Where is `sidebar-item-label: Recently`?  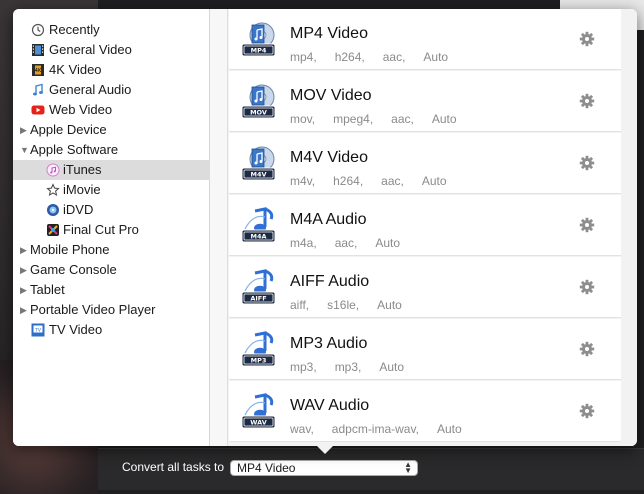 sidebar-item-label: Recently is located at coordinates (74, 29).